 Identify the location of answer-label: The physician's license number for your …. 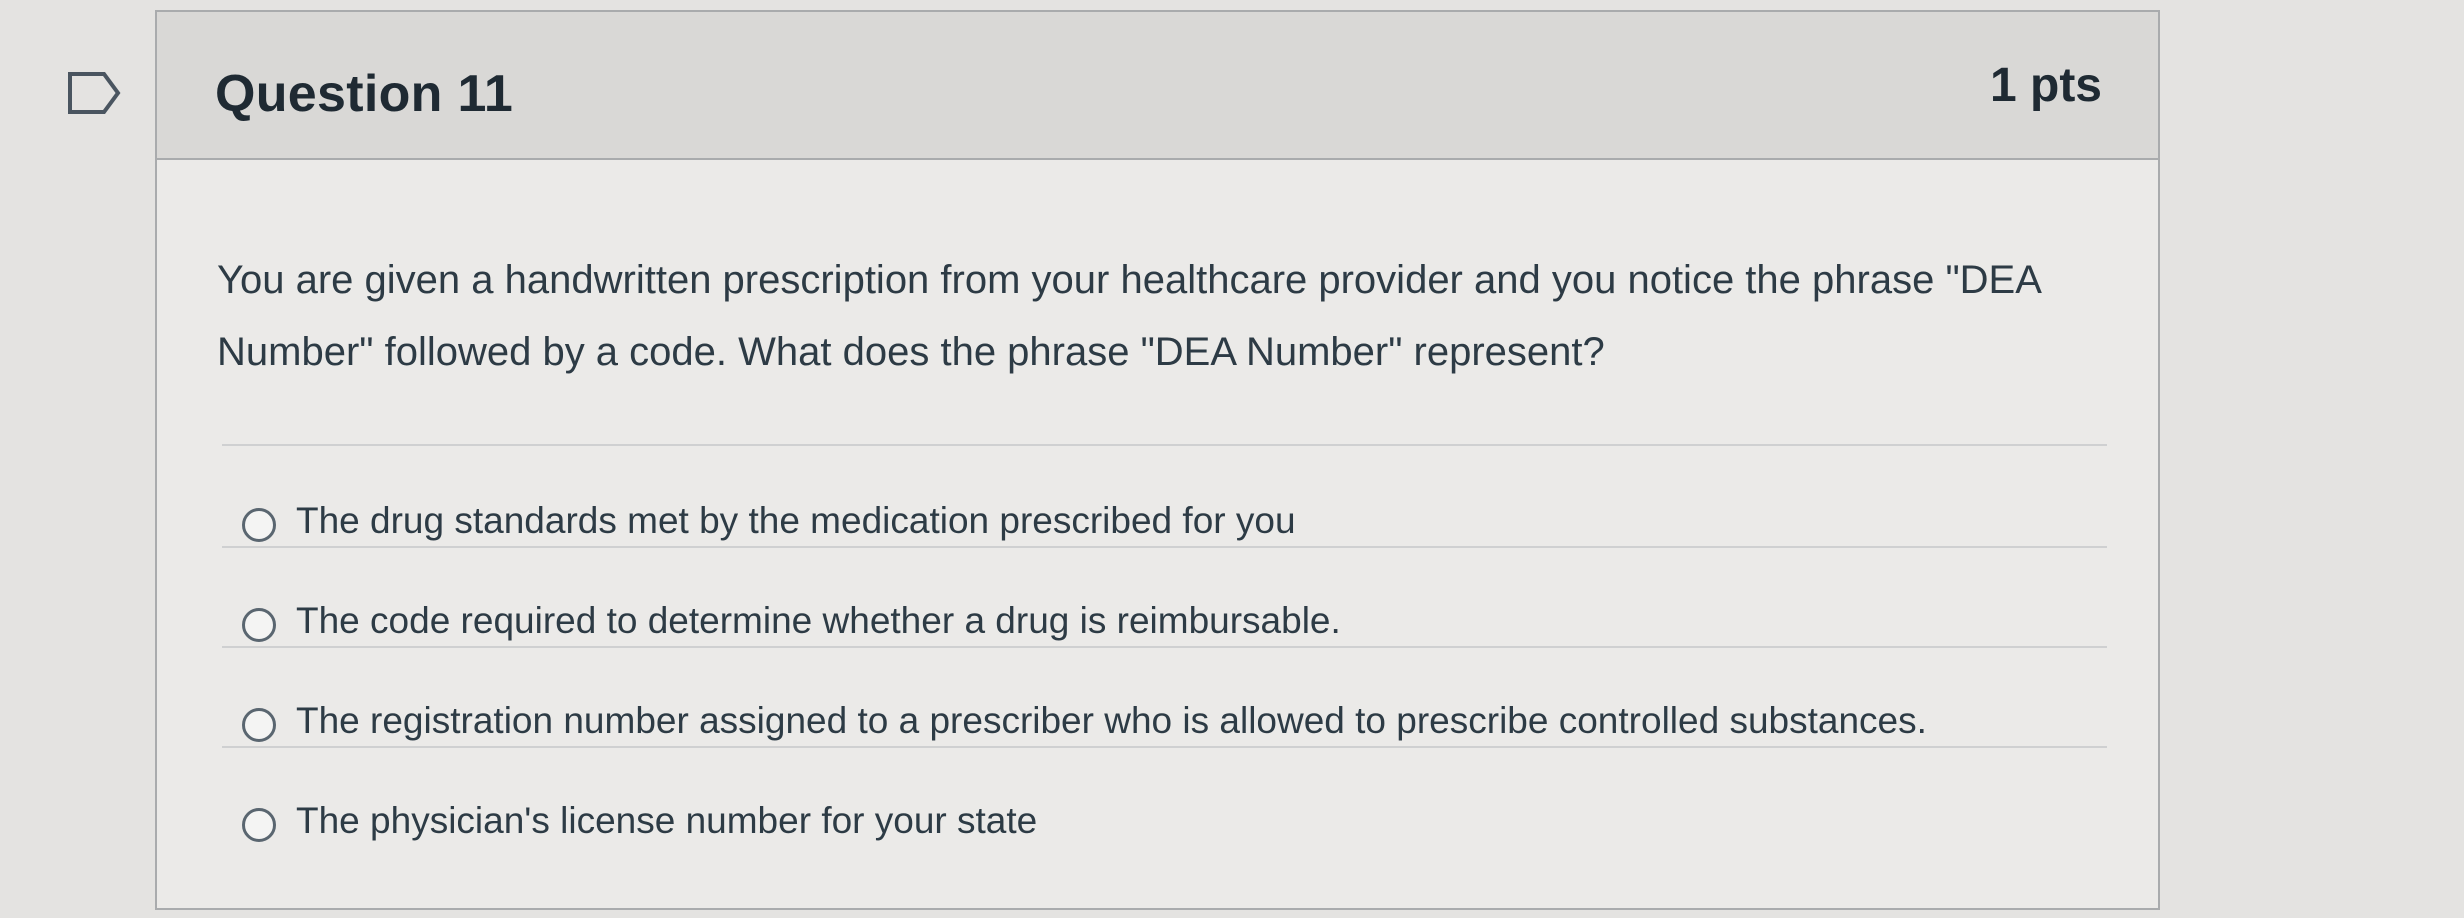
(666, 821).